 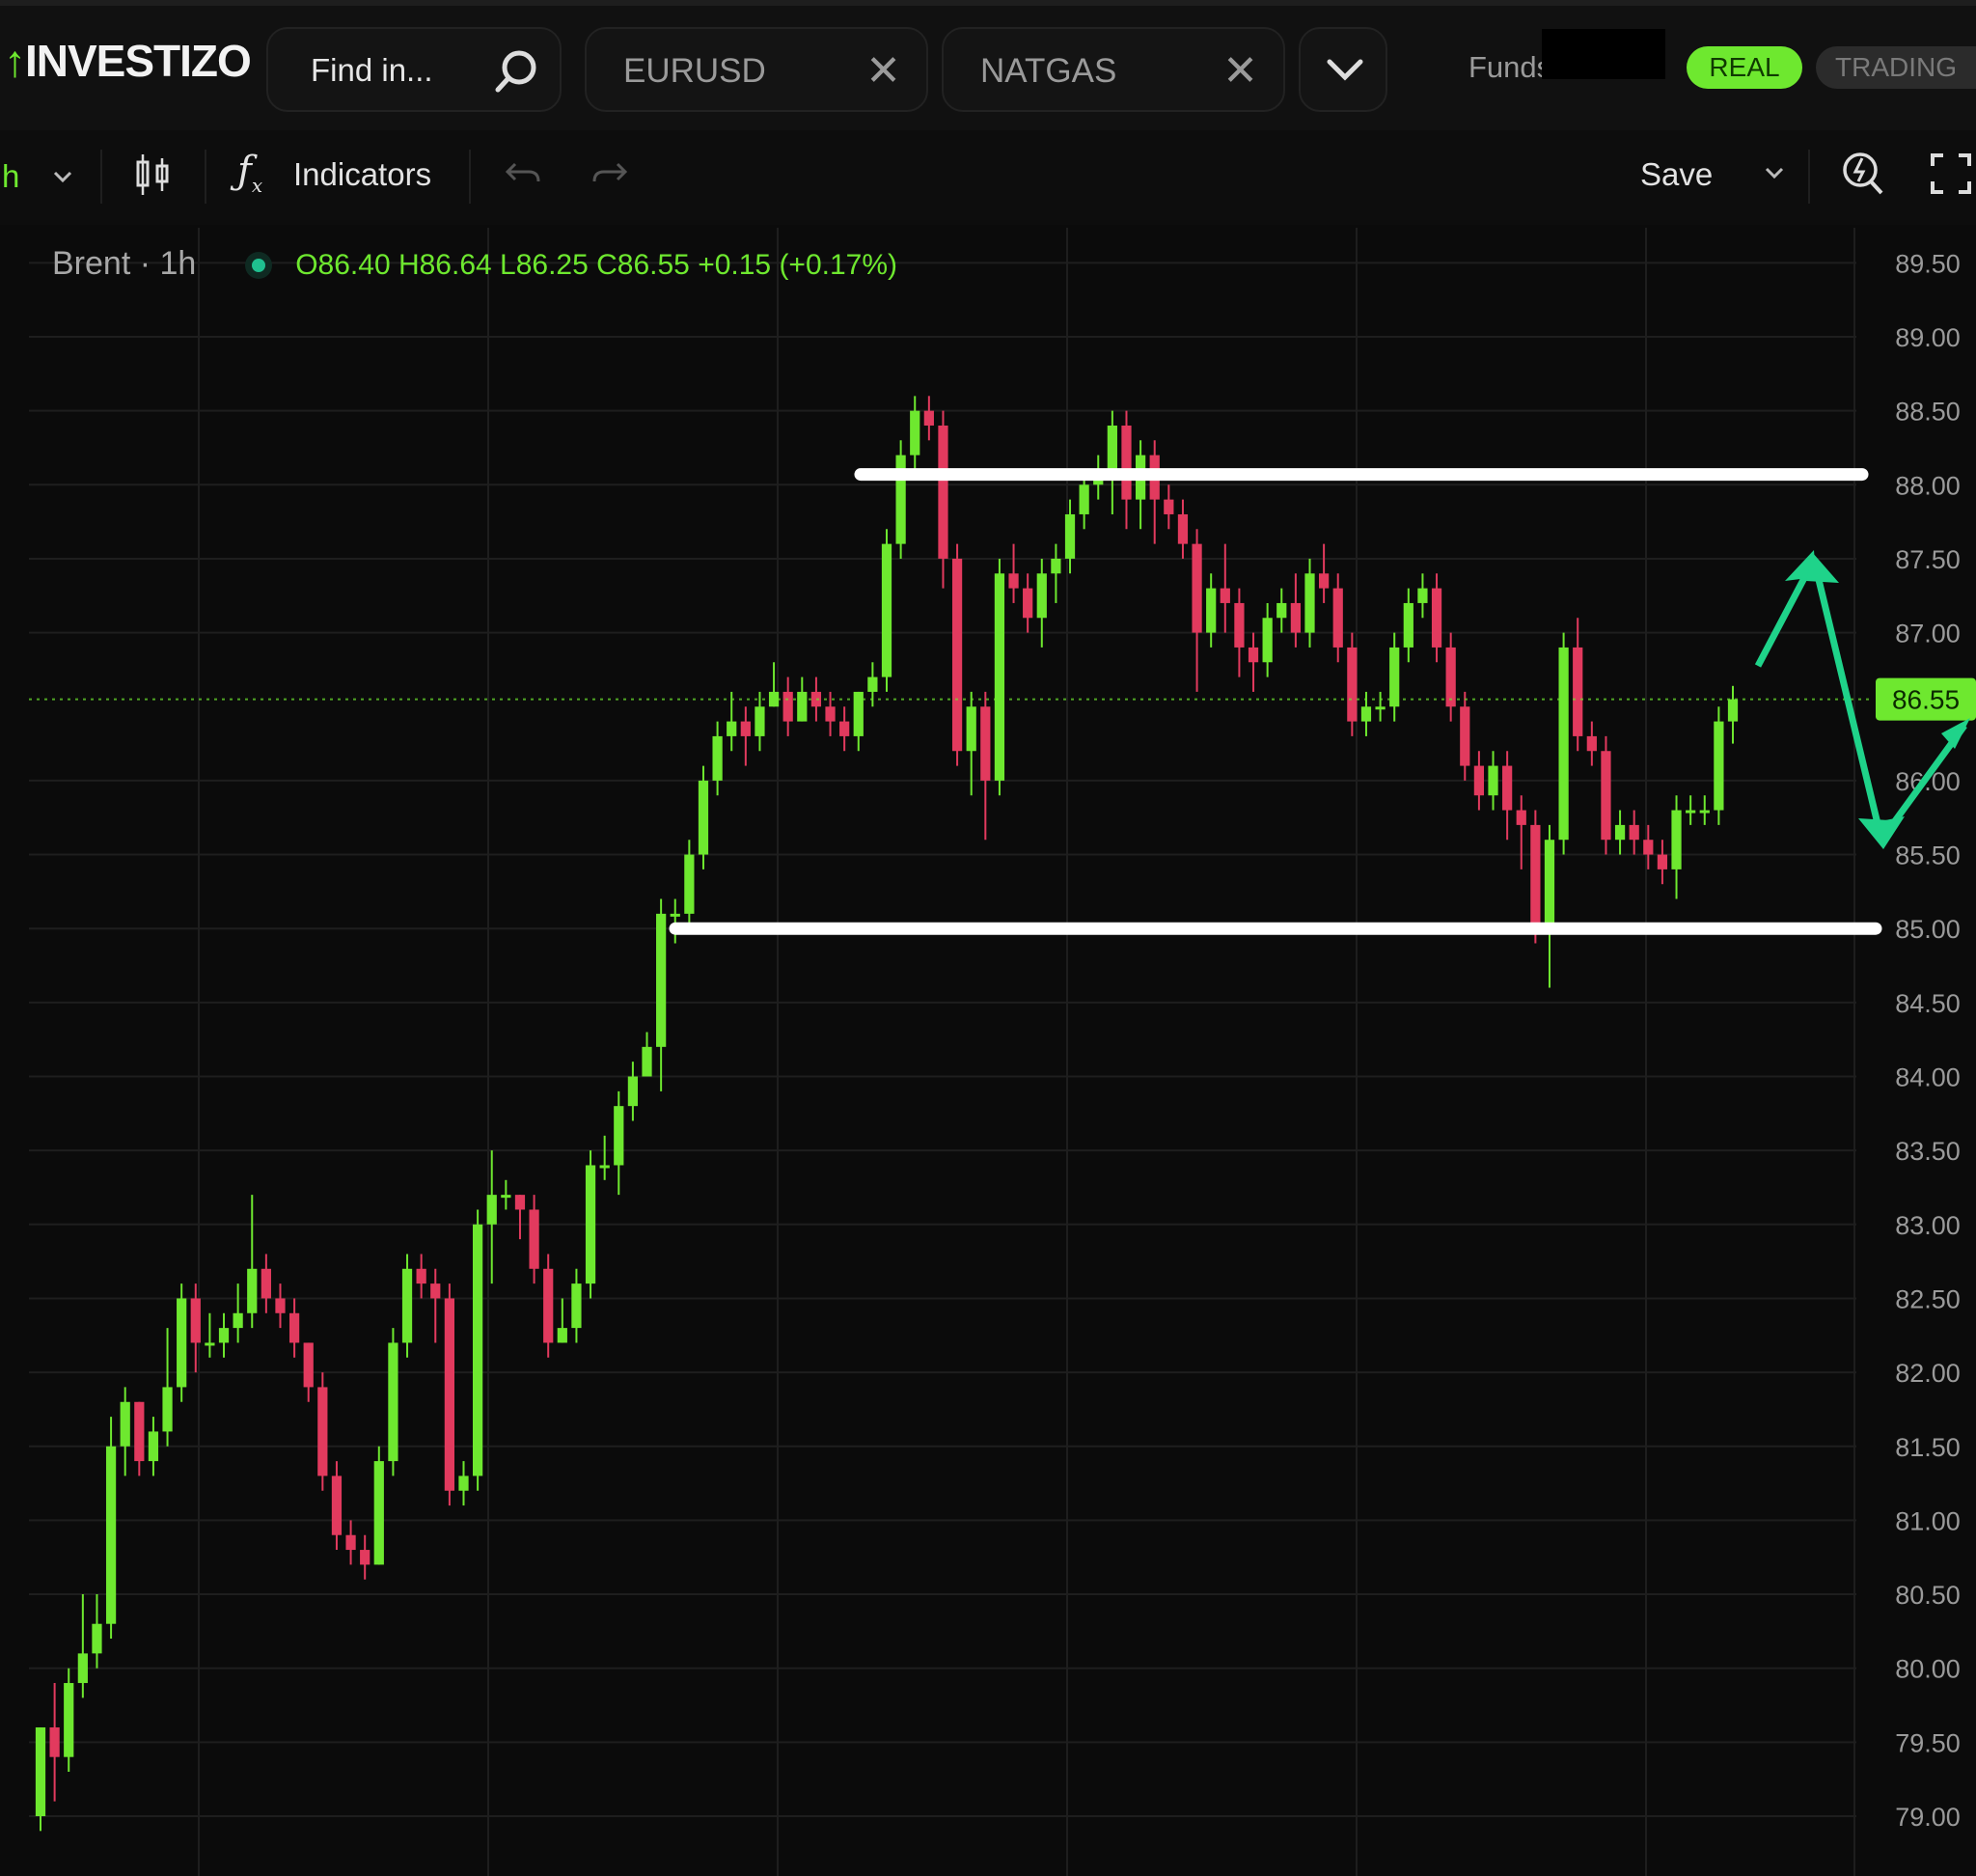 I want to click on y-tick-label: 85.00, so click(x=1928, y=929).